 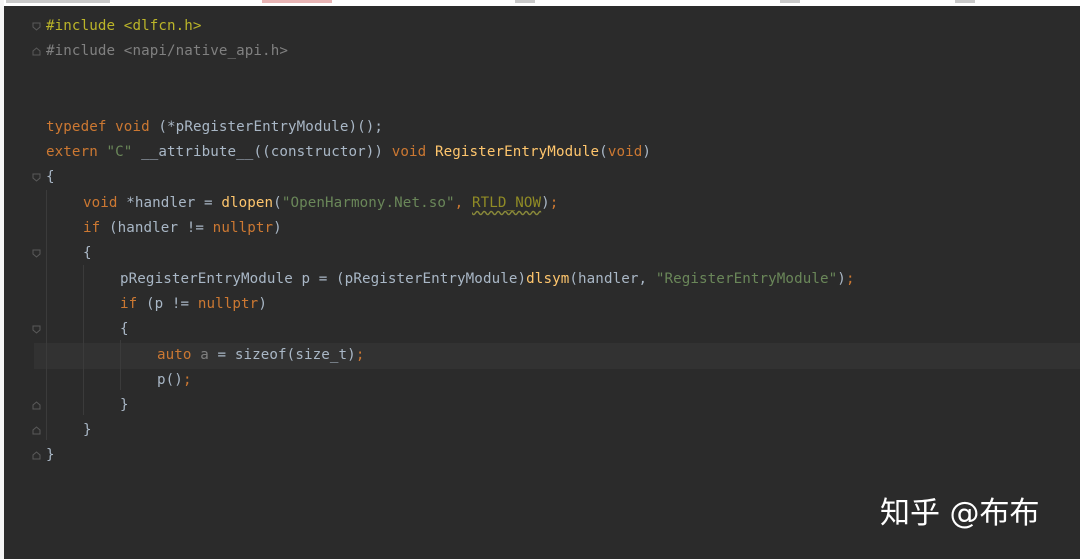 What do you see at coordinates (19, 282) in the screenshot?
I see `line-gutter` at bounding box center [19, 282].